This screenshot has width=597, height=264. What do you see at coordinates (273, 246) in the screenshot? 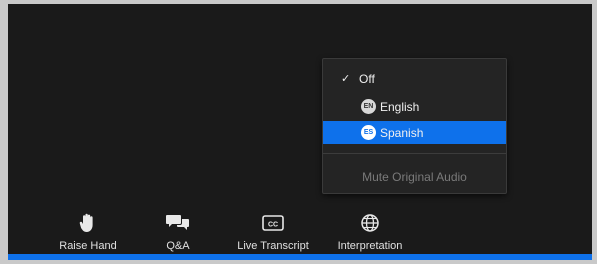
I see `live-transcript-label: Live Transcript` at bounding box center [273, 246].